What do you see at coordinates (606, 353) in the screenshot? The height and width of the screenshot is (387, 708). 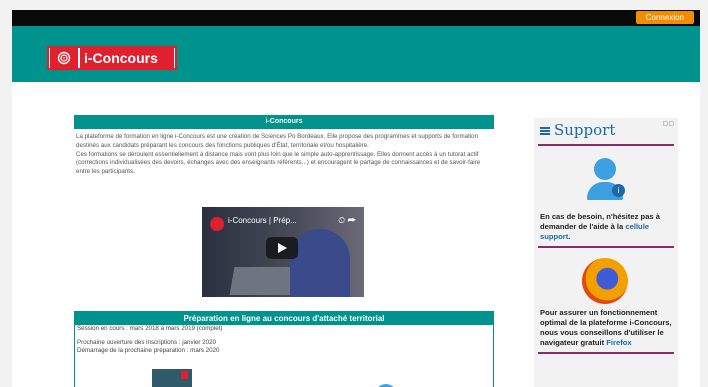 I see `divider` at bounding box center [606, 353].